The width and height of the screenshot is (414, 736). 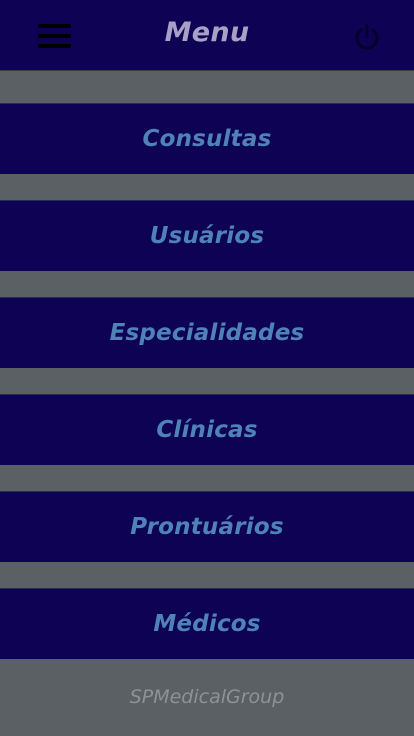 I want to click on menu-item-especialidades: Especialidades, so click(x=207, y=332).